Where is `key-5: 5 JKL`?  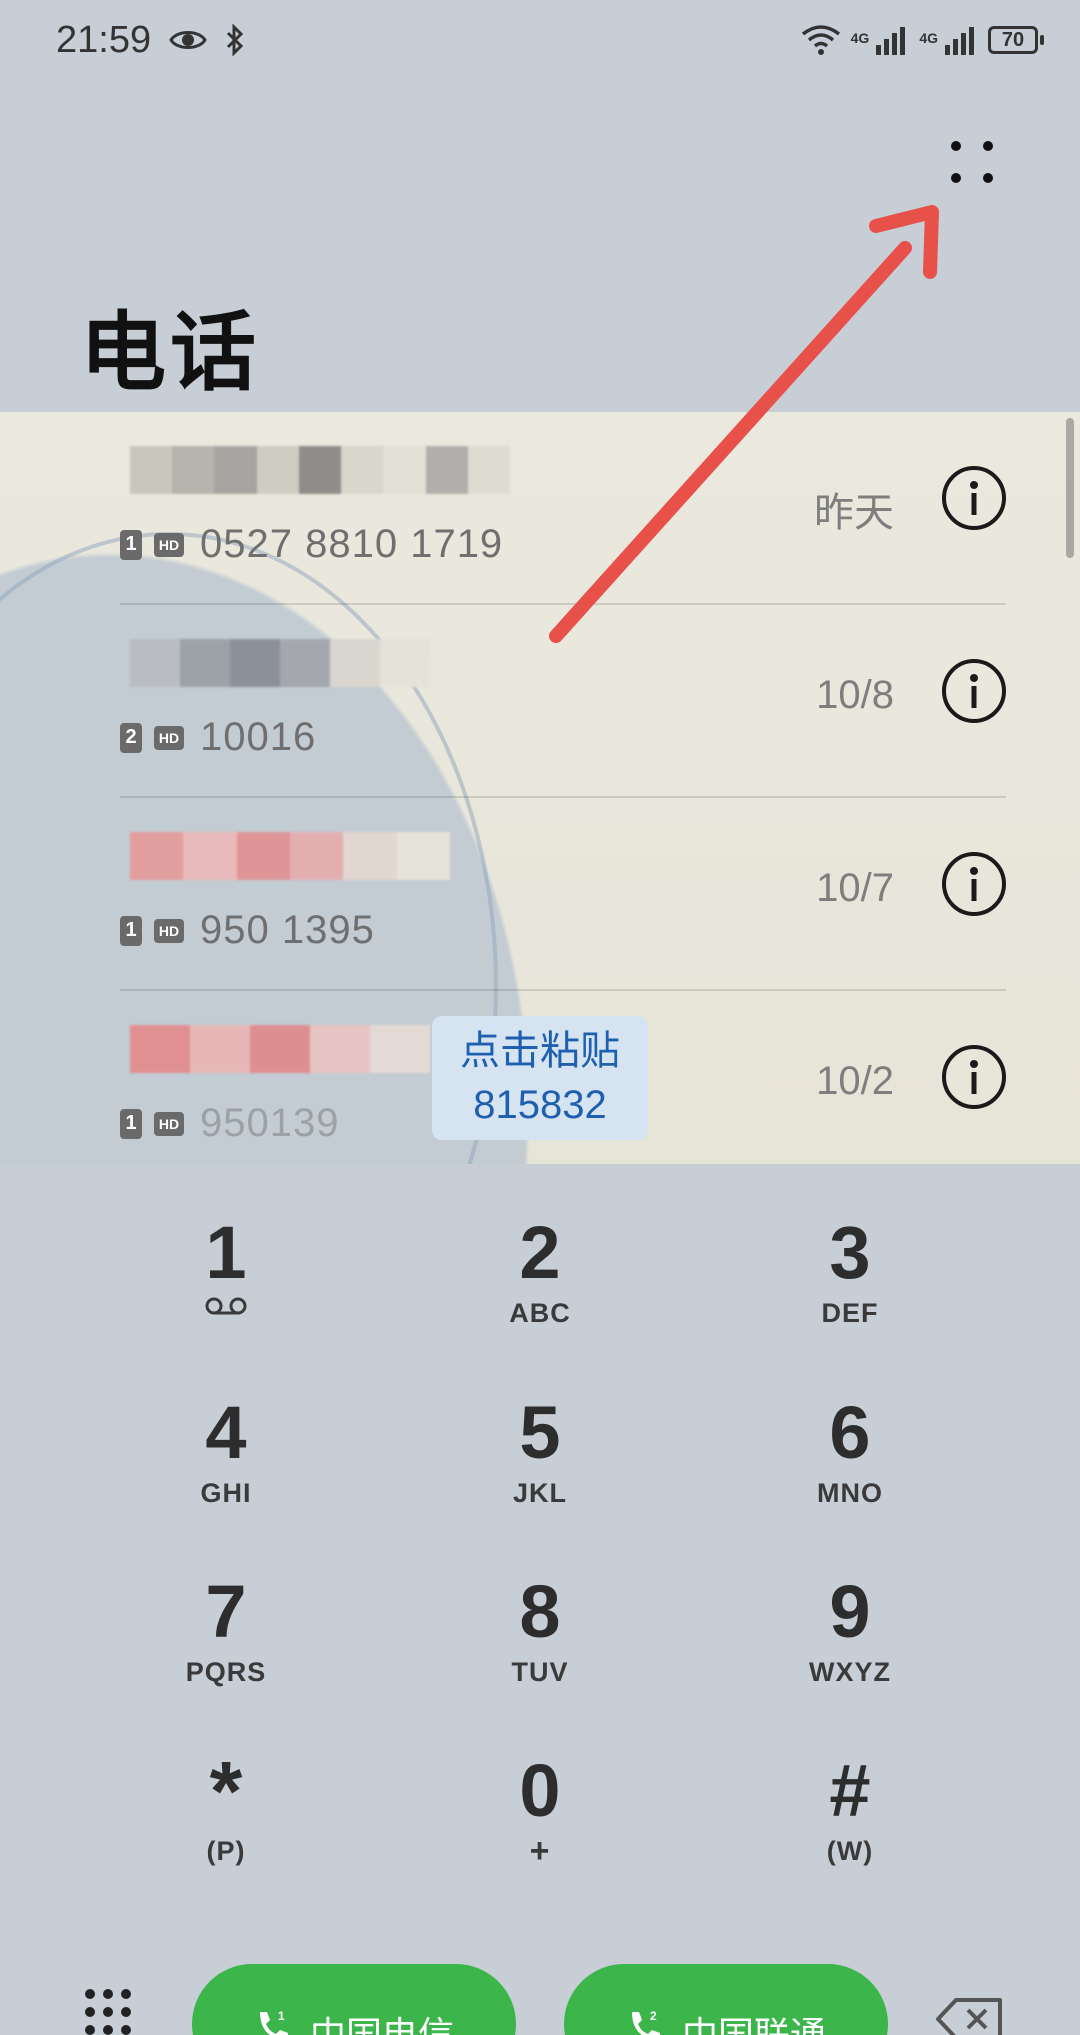
key-5: 5 JKL is located at coordinates (540, 1470).